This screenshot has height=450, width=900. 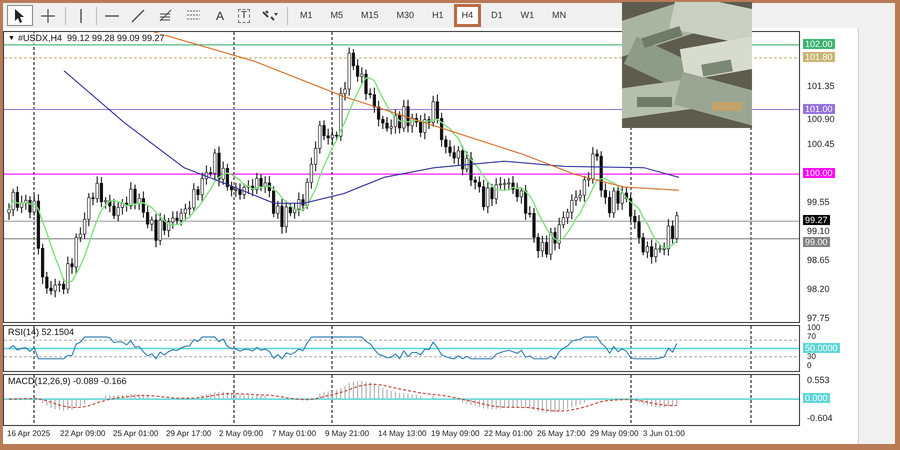 What do you see at coordinates (241, 434) in the screenshot?
I see `time-axis-label: 2 May 09:00` at bounding box center [241, 434].